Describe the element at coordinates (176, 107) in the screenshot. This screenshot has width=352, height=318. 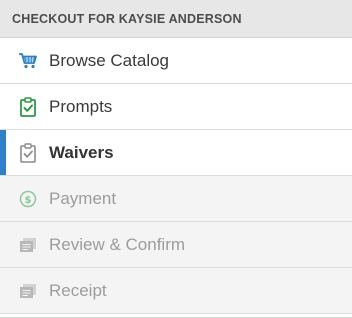
I see `step-prompts: Prompts` at that location.